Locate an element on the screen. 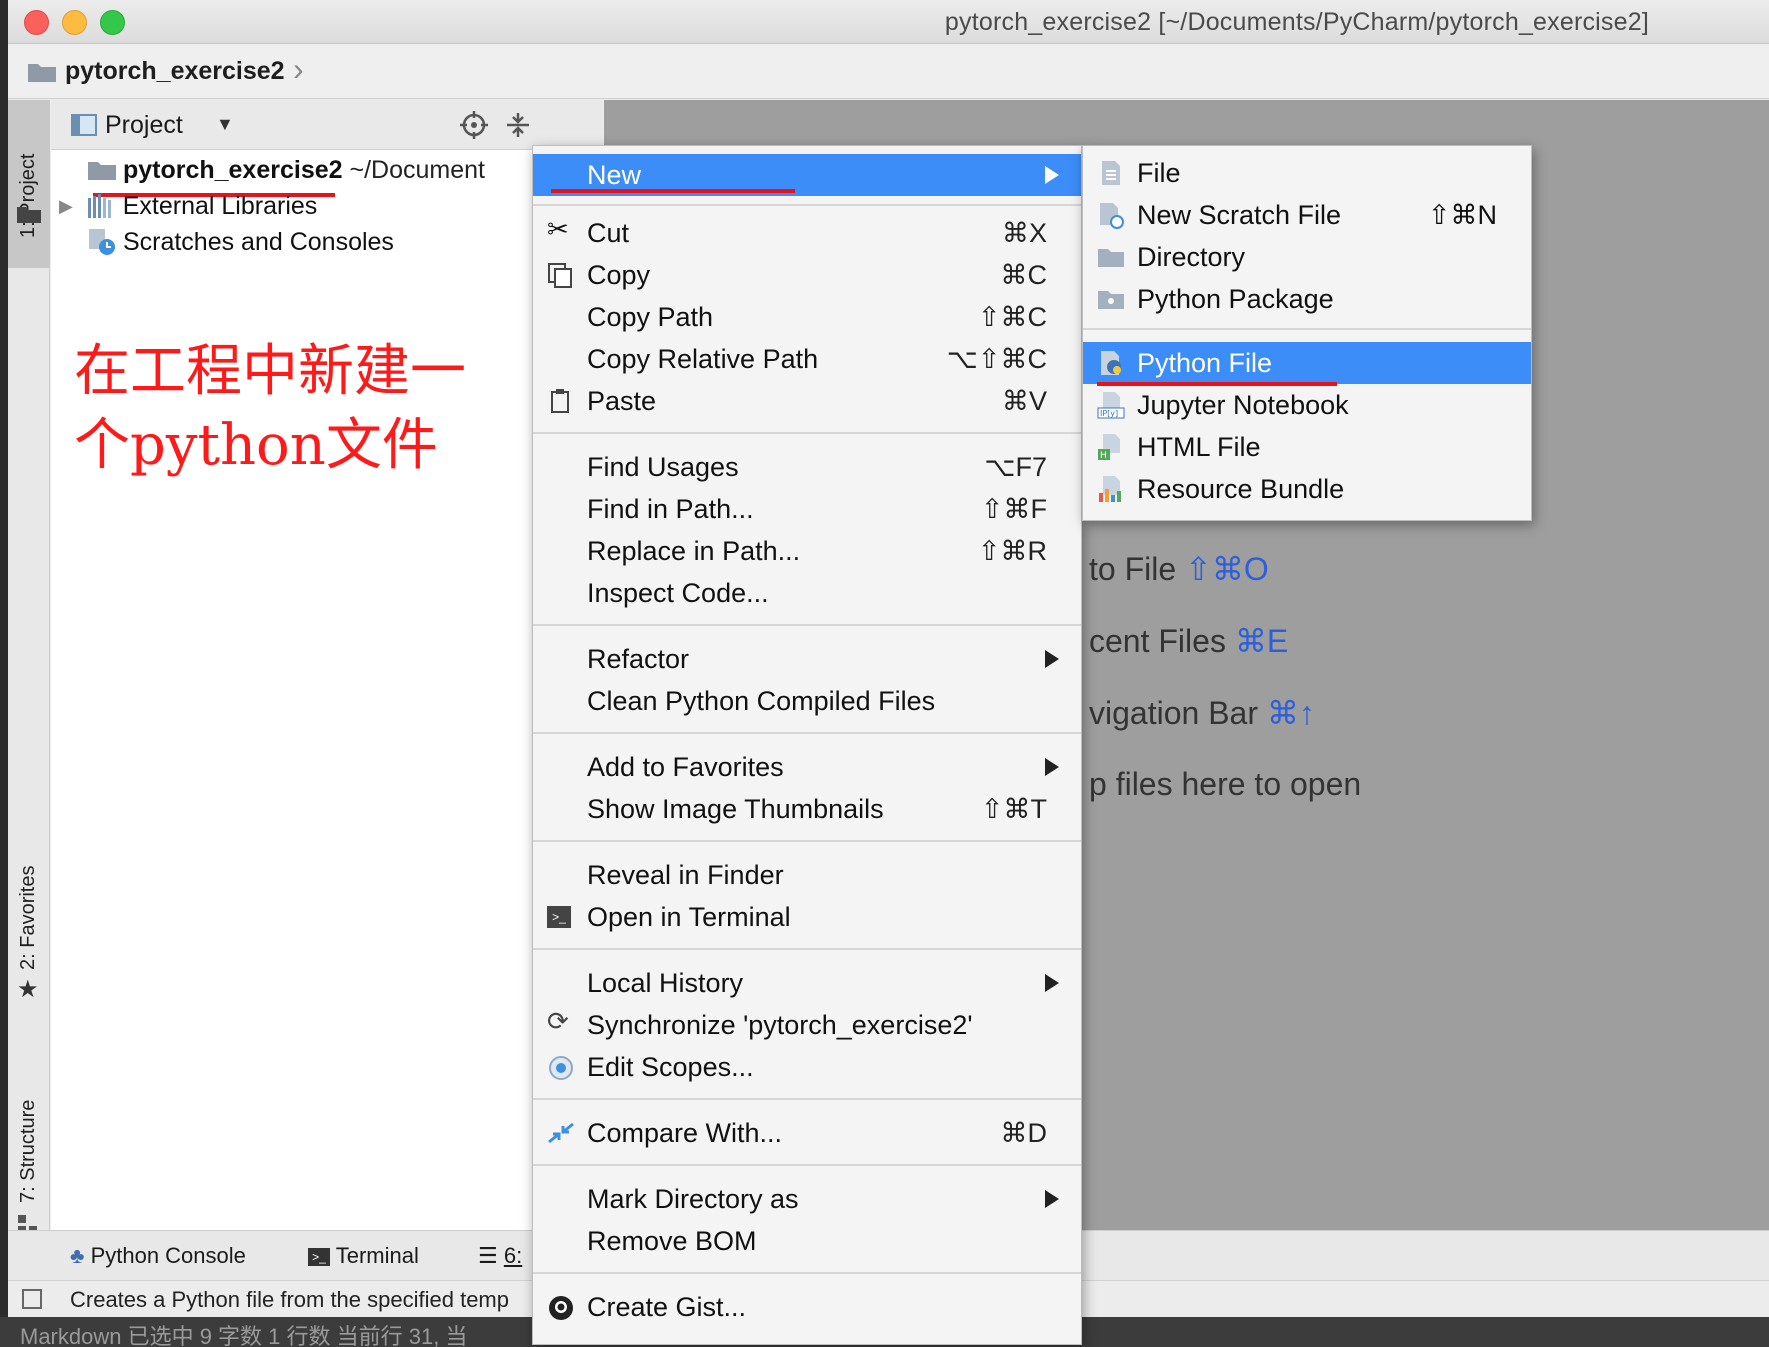 This screenshot has height=1347, width=1769. todo-tab: ☰ 6: is located at coordinates (500, 1256).